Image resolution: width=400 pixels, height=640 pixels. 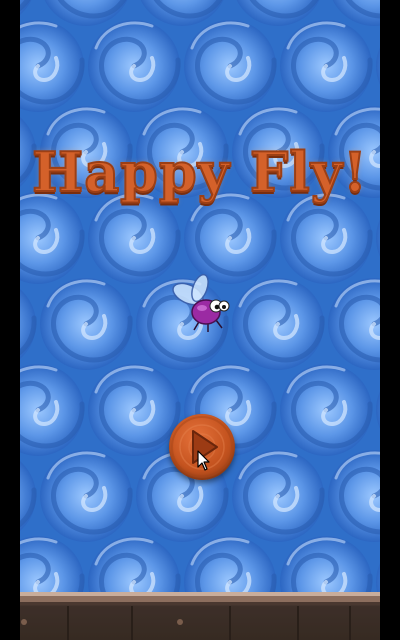 What do you see at coordinates (201, 303) in the screenshot?
I see `fly-character-icon` at bounding box center [201, 303].